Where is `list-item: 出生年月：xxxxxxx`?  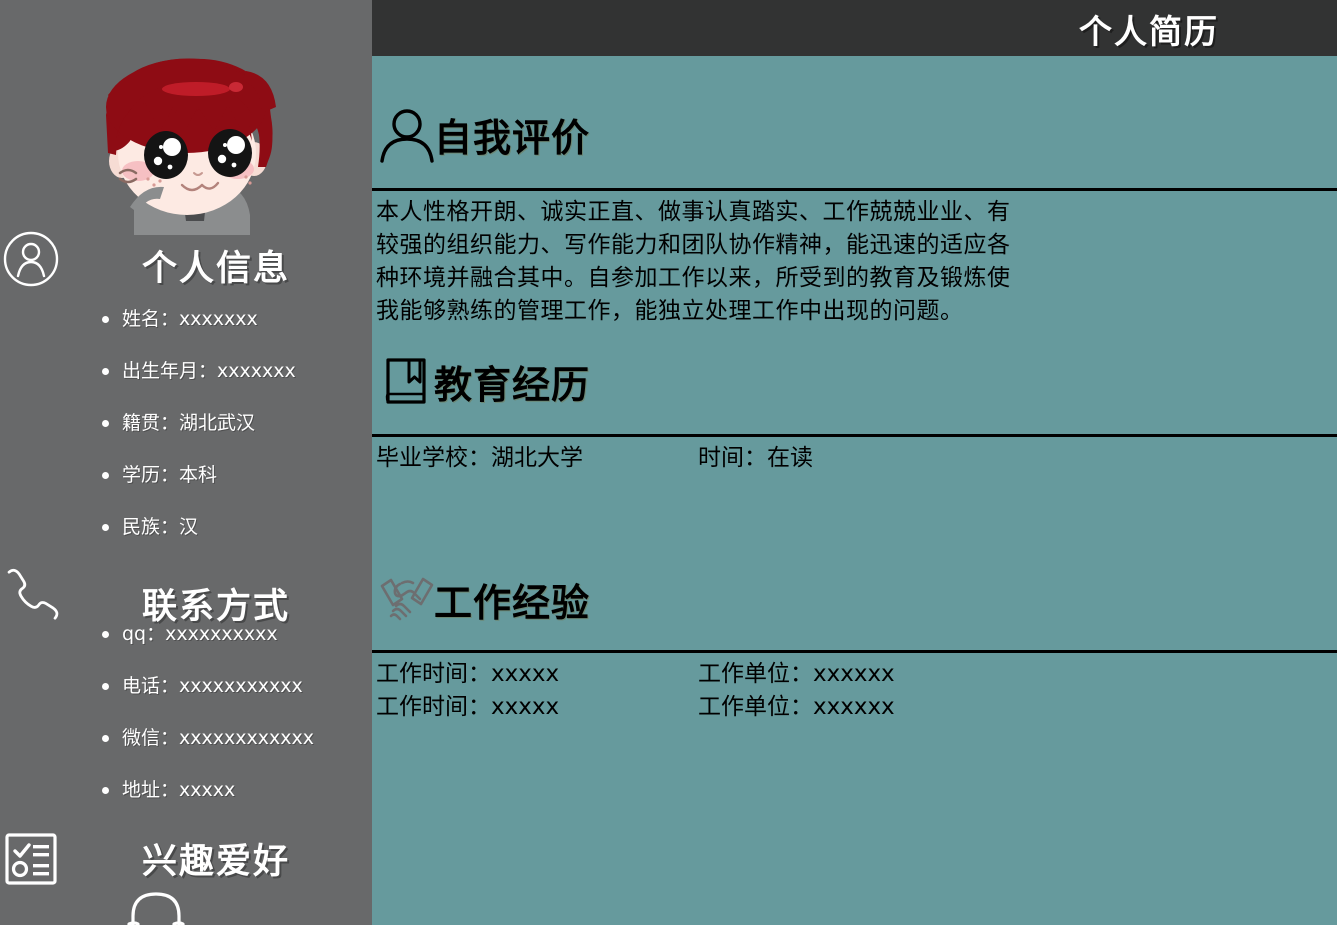
list-item: 出生年月：xxxxxxx is located at coordinates (236, 371).